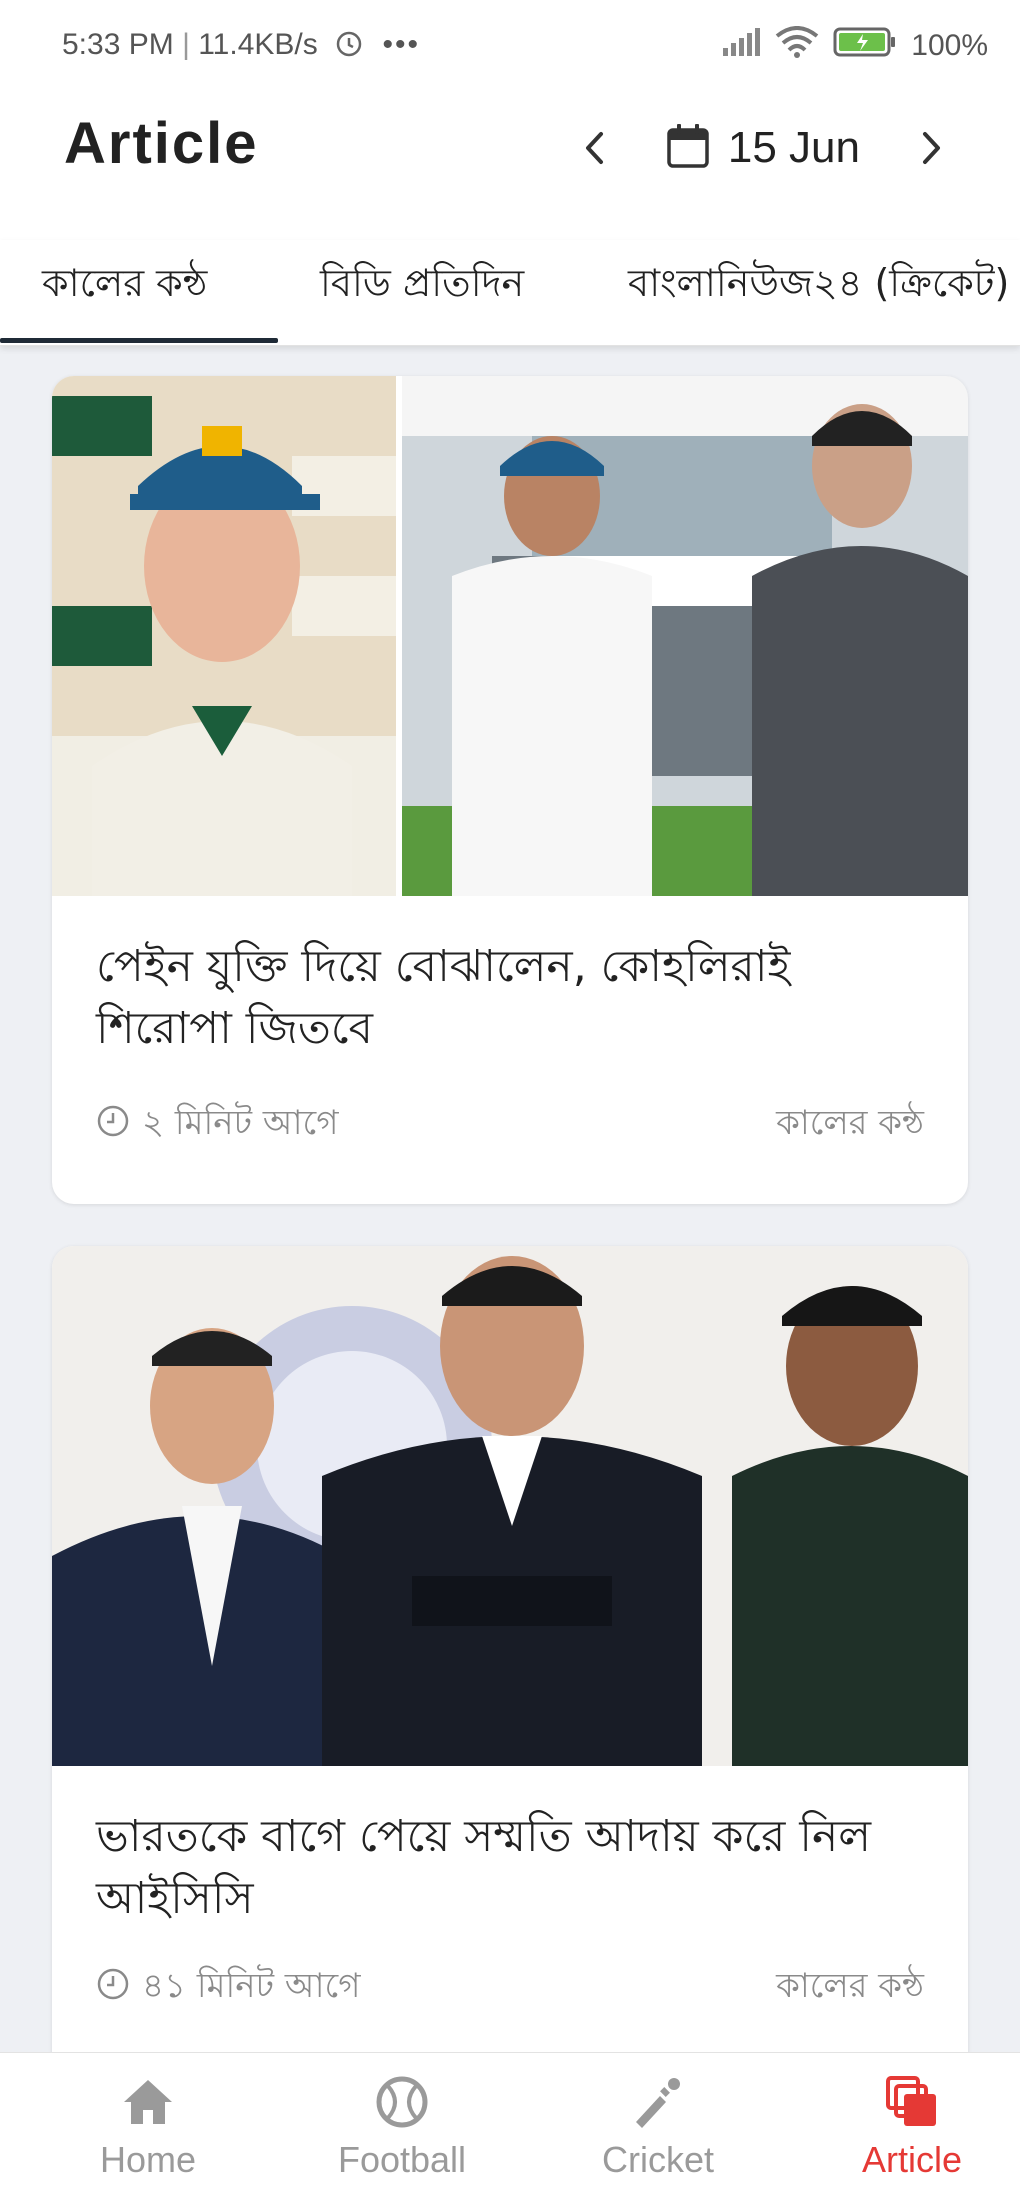  What do you see at coordinates (657, 2159) in the screenshot?
I see `nav-cricket-label: Cricket` at bounding box center [657, 2159].